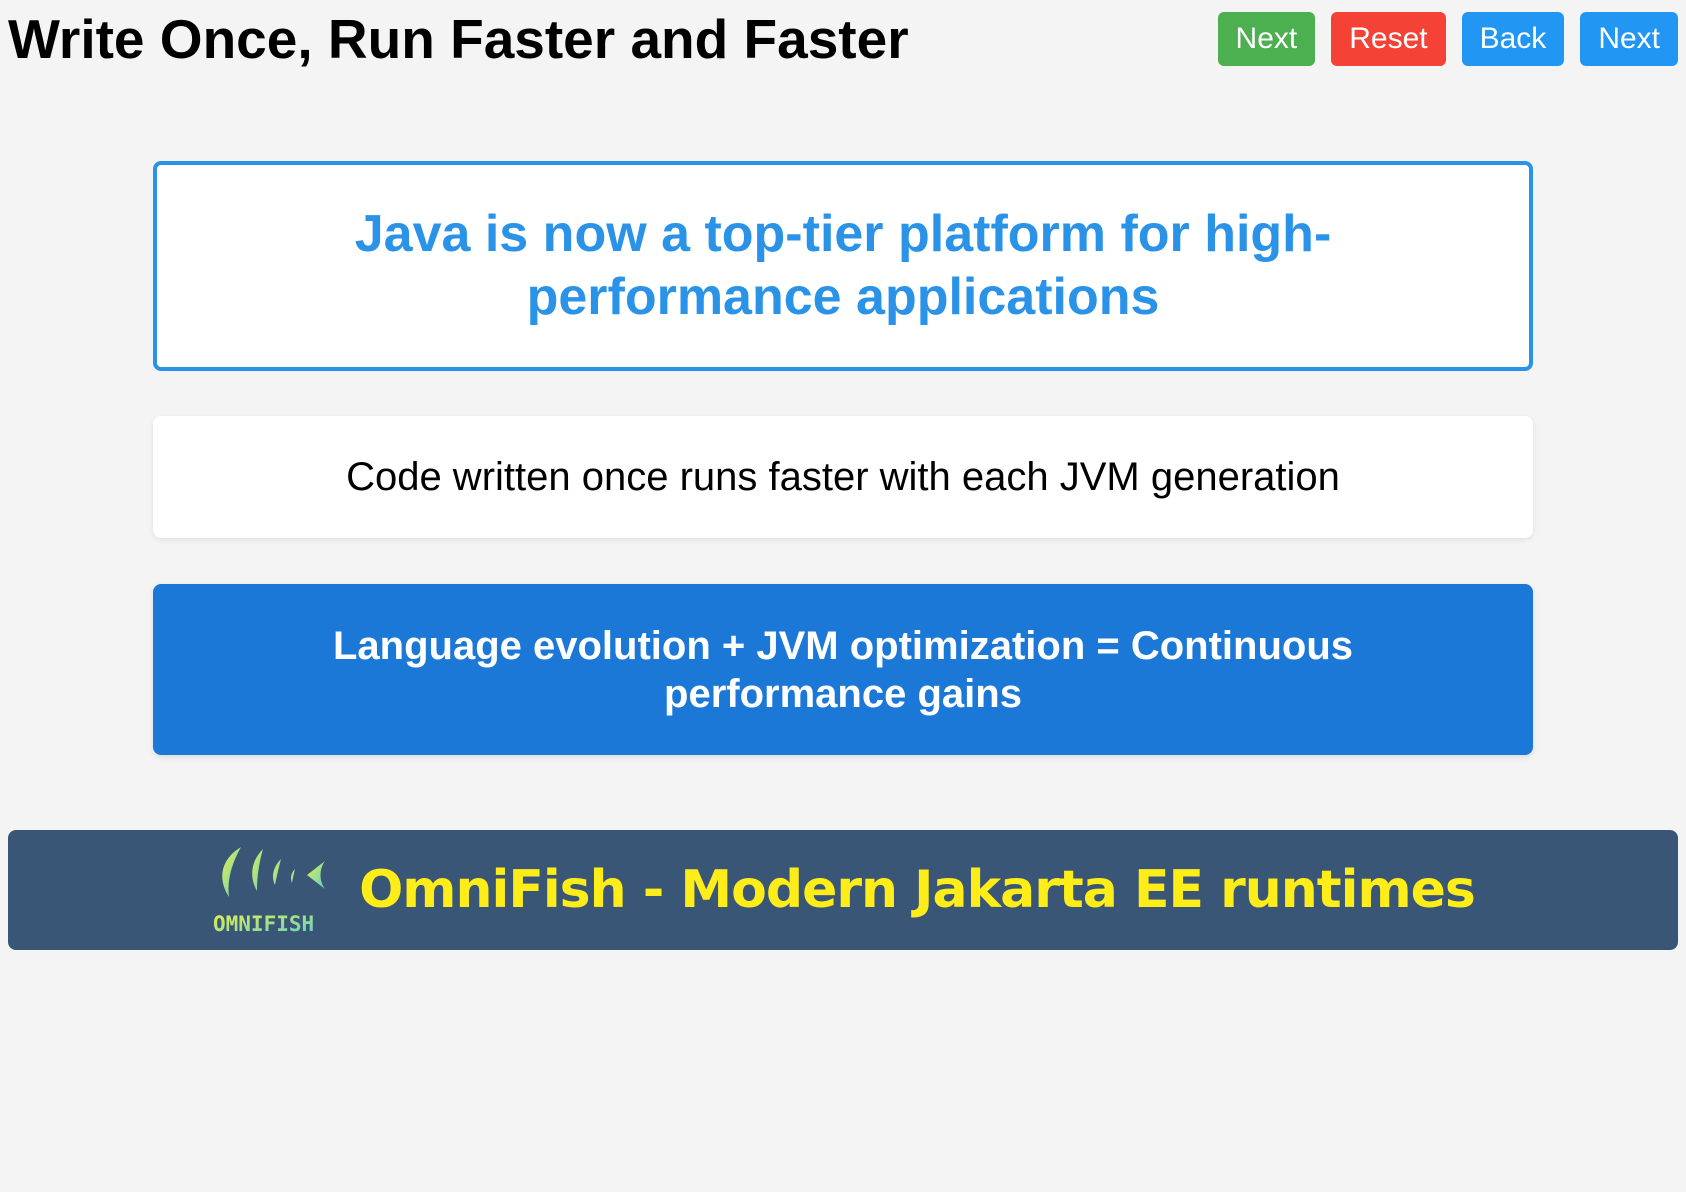  I want to click on fish-logo-icon: OMNIFISH, so click(269, 891).